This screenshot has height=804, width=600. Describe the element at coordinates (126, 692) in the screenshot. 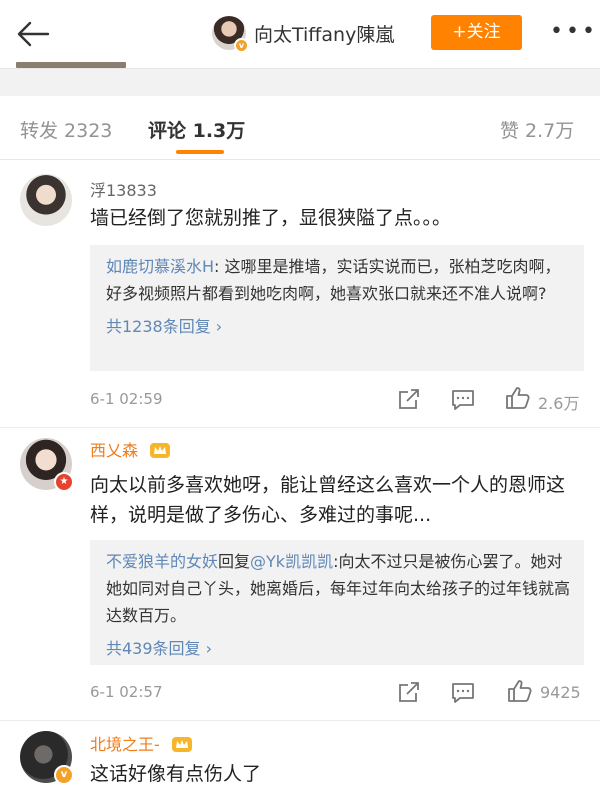

I see `comment-time: 6-1 02:57` at that location.